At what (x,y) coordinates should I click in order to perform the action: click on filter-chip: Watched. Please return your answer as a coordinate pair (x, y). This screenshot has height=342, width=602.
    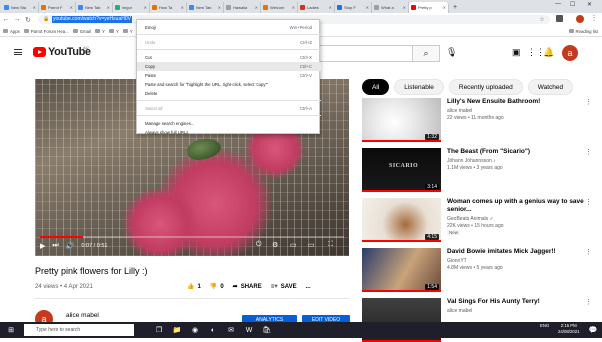
    Looking at the image, I should click on (550, 87).